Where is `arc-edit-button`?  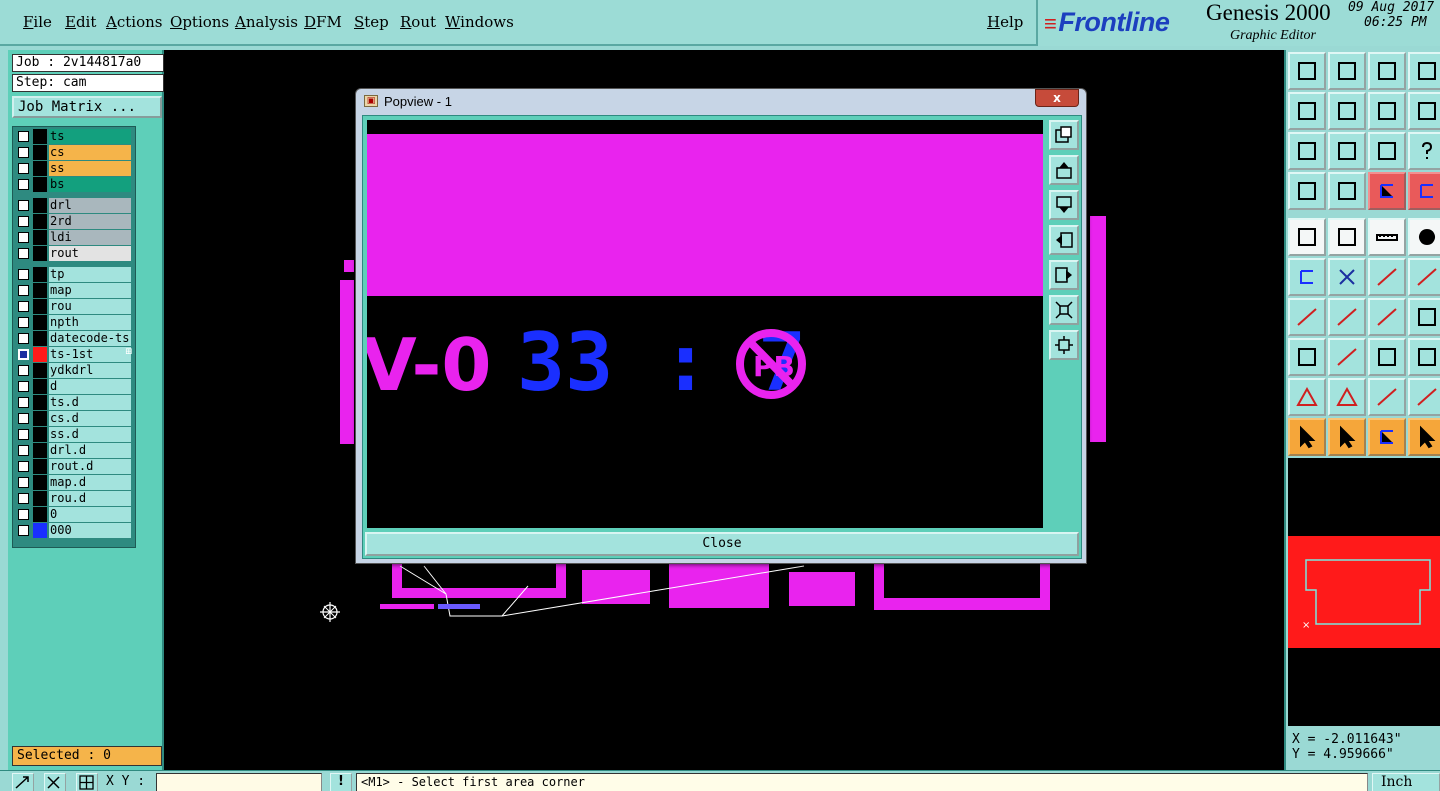 arc-edit-button is located at coordinates (1424, 397).